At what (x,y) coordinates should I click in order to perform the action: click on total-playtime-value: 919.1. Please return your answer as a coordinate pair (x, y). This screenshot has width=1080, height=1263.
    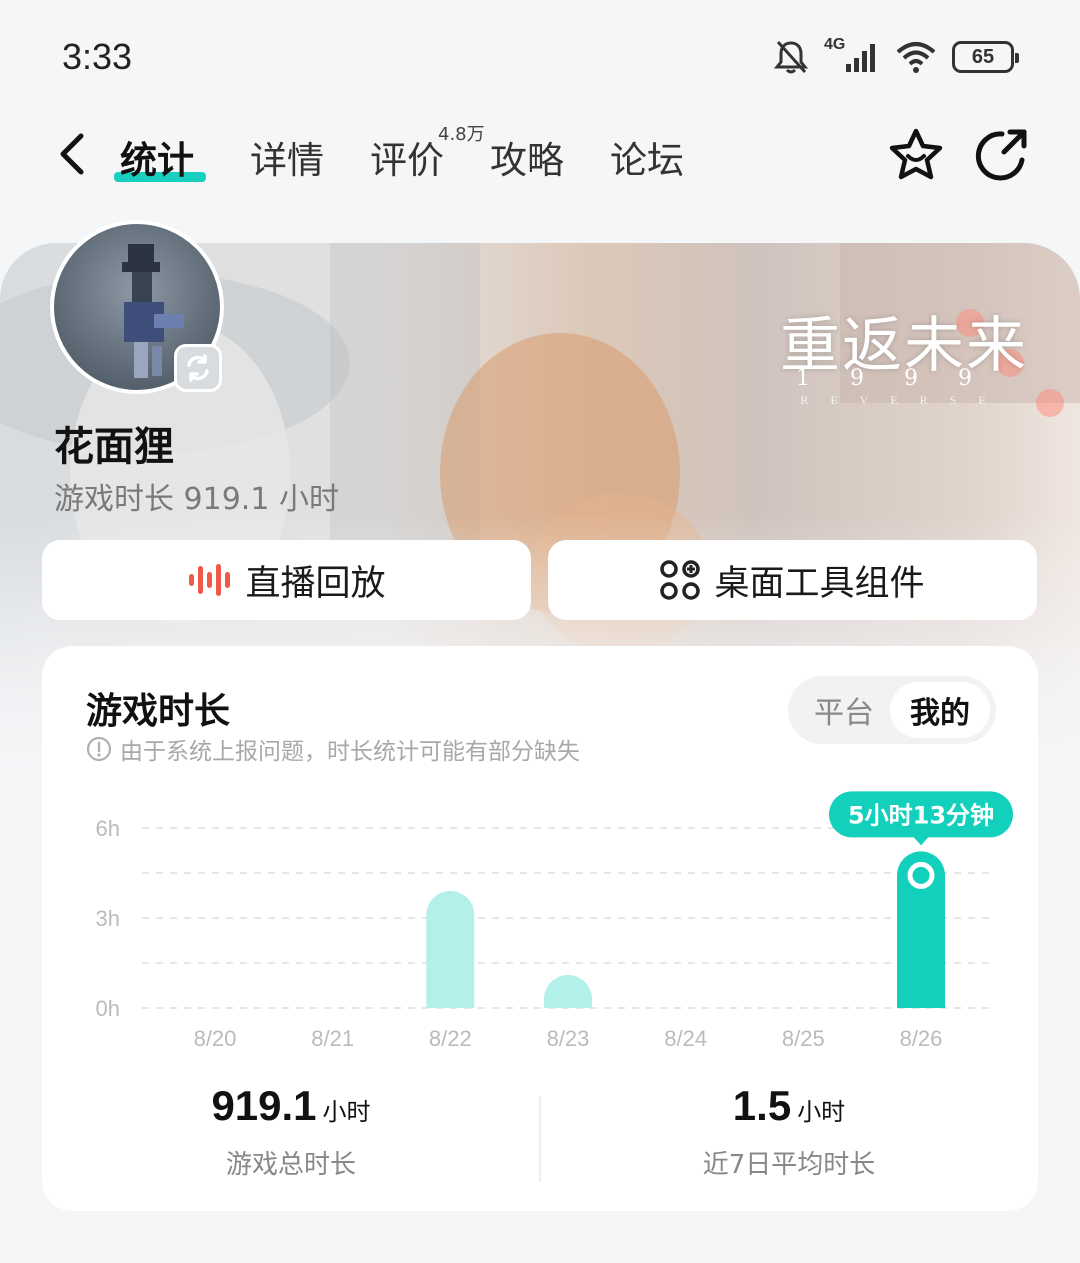
    Looking at the image, I should click on (264, 1105).